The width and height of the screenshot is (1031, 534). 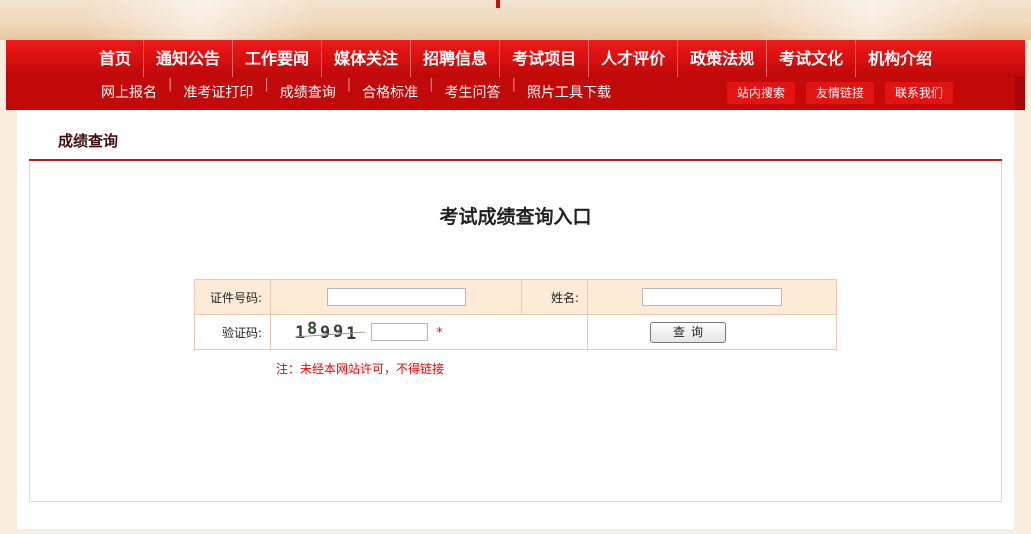 What do you see at coordinates (900, 58) in the screenshot?
I see `nav-item: 机构介绍` at bounding box center [900, 58].